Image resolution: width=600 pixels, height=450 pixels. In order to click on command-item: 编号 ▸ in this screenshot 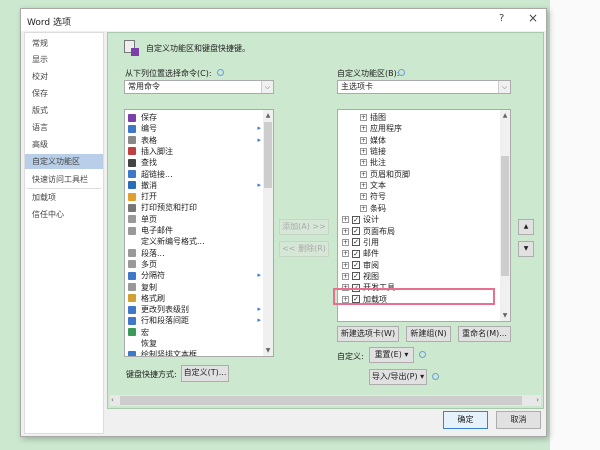, I will do `click(194, 128)`.